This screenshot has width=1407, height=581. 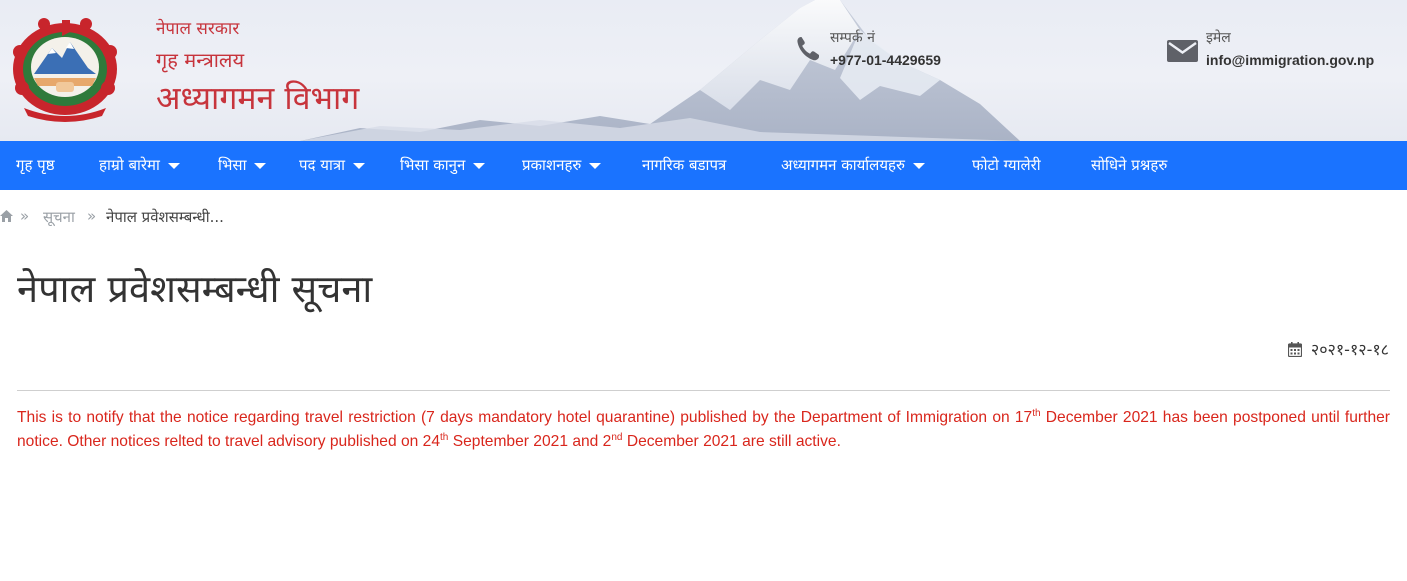 I want to click on contact-label: सम्पर्क नं, so click(x=852, y=38).